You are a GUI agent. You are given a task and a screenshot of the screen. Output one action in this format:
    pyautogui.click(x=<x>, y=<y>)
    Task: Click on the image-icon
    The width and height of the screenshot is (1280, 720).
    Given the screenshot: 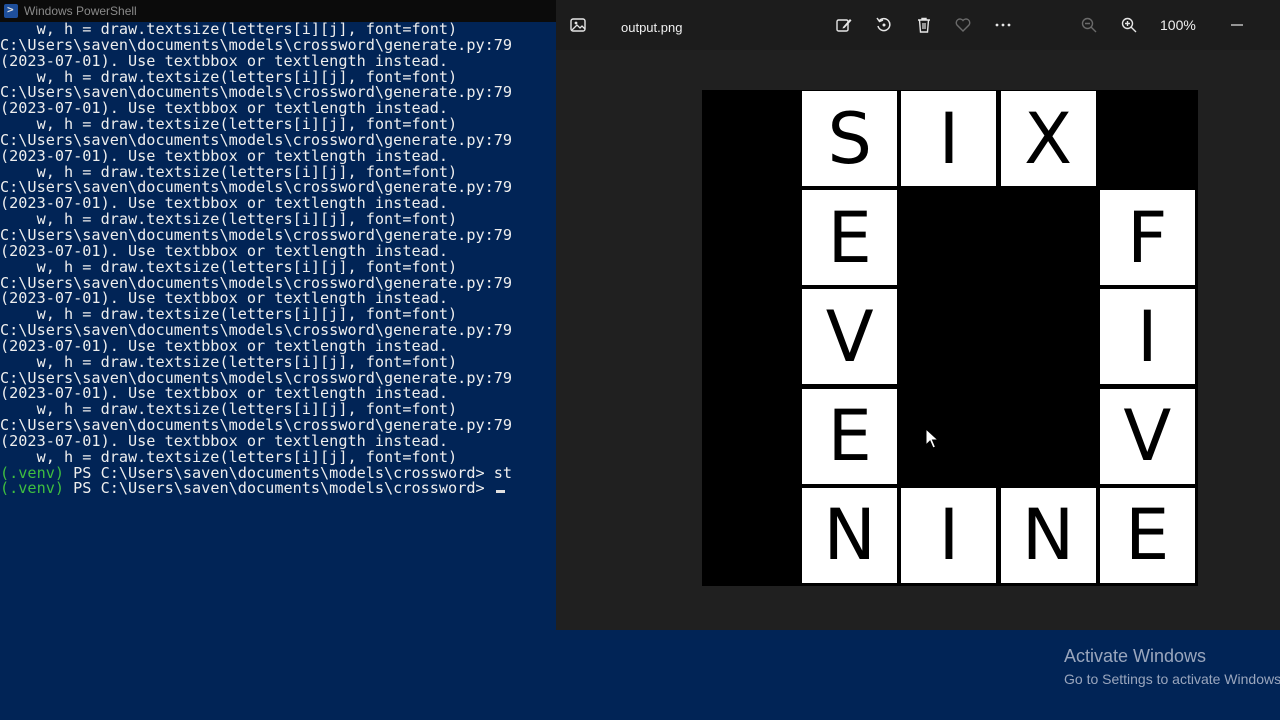 What is the action you would take?
    pyautogui.click(x=578, y=25)
    